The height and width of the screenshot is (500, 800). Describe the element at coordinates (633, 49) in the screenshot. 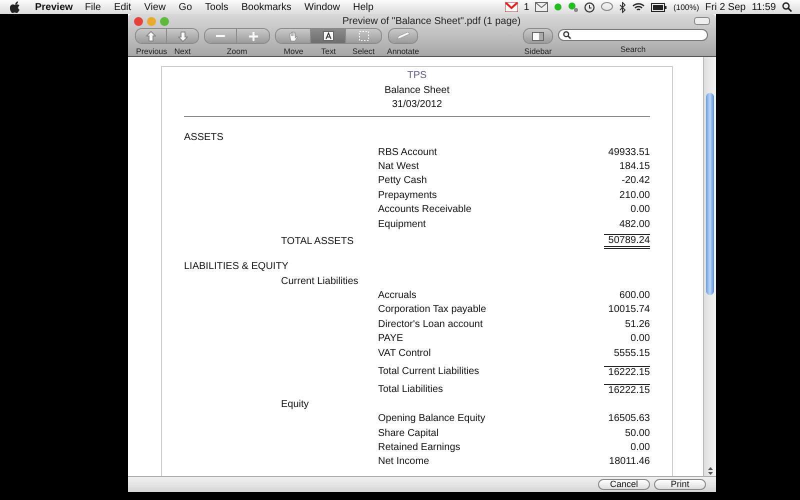

I see `toolbar-label: Search` at that location.